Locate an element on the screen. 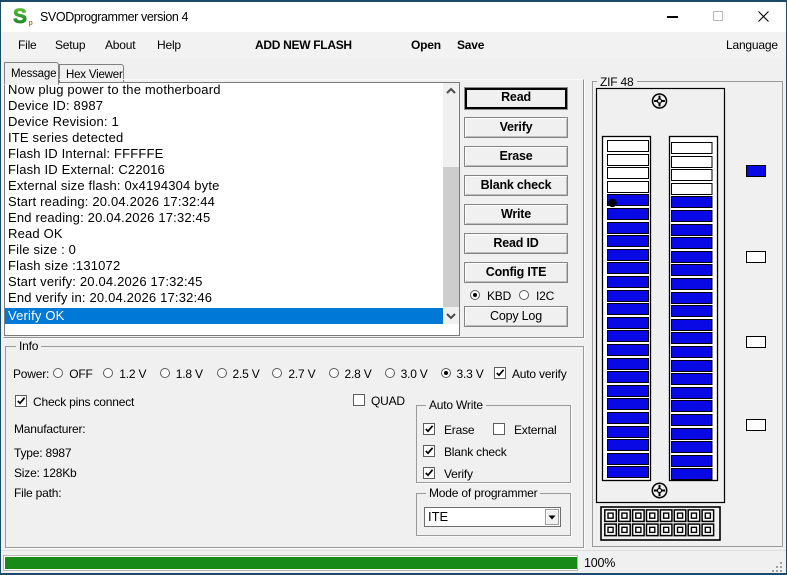  svg-text: p is located at coordinates (31, 23).